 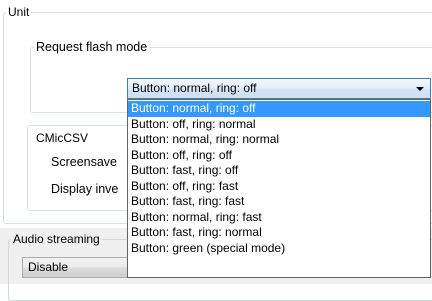 I want to click on dropdown-option: Button: normal, ring: fast, so click(x=279, y=218).